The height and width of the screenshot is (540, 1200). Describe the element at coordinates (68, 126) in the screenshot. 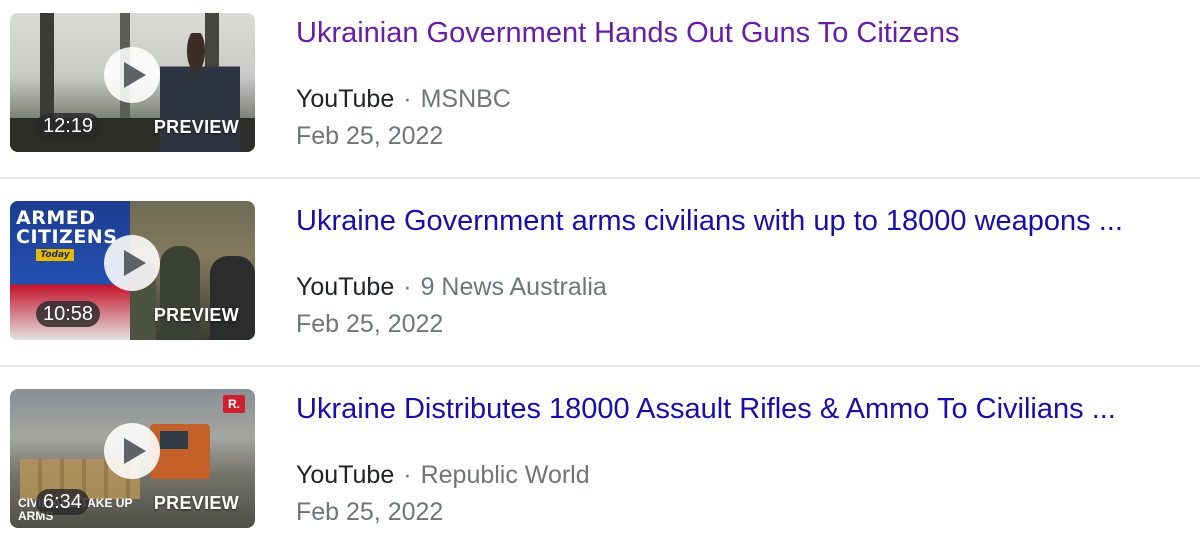

I see `video-duration: 12:19` at that location.